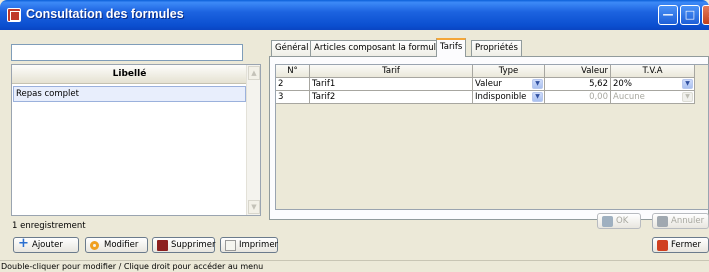 Image resolution: width=709 pixels, height=272 pixels. I want to click on exit-icon, so click(662, 245).